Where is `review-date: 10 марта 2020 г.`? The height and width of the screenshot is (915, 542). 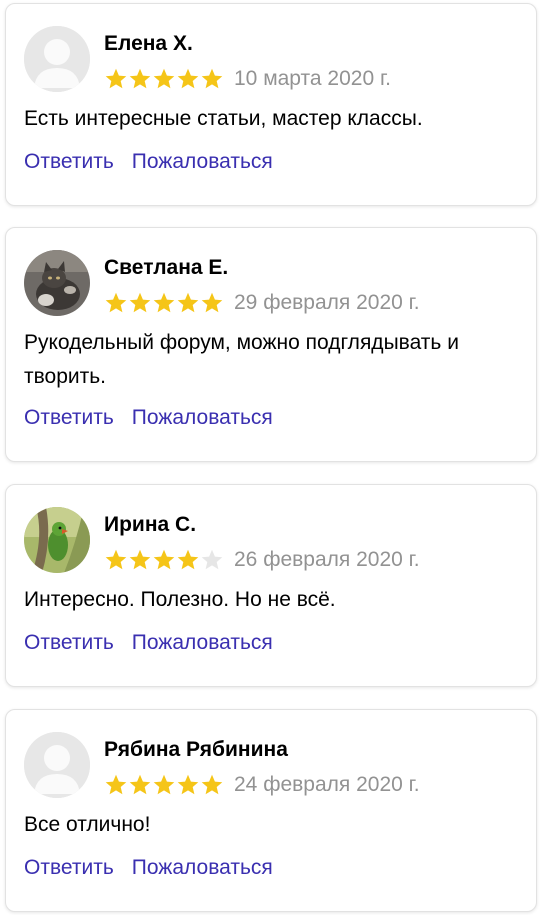
review-date: 10 марта 2020 г. is located at coordinates (312, 78).